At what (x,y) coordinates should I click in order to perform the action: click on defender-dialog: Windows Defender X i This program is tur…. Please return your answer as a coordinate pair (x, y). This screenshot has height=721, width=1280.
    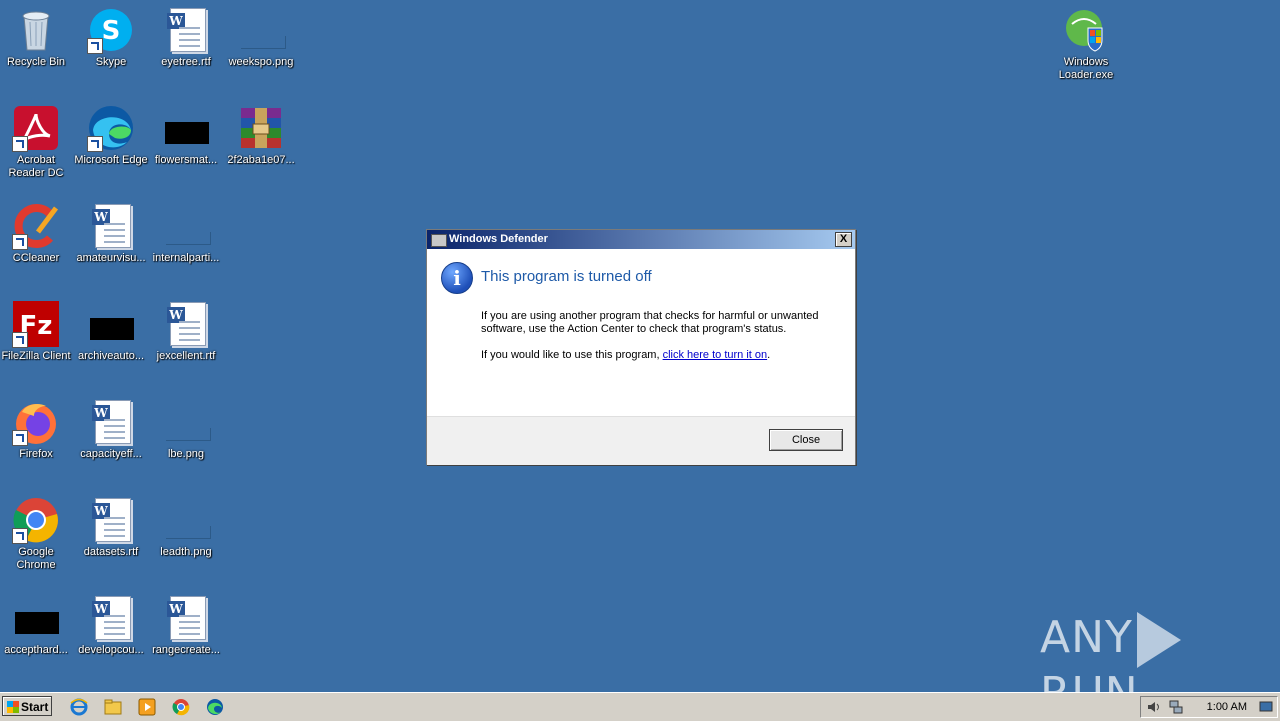
    Looking at the image, I should click on (641, 347).